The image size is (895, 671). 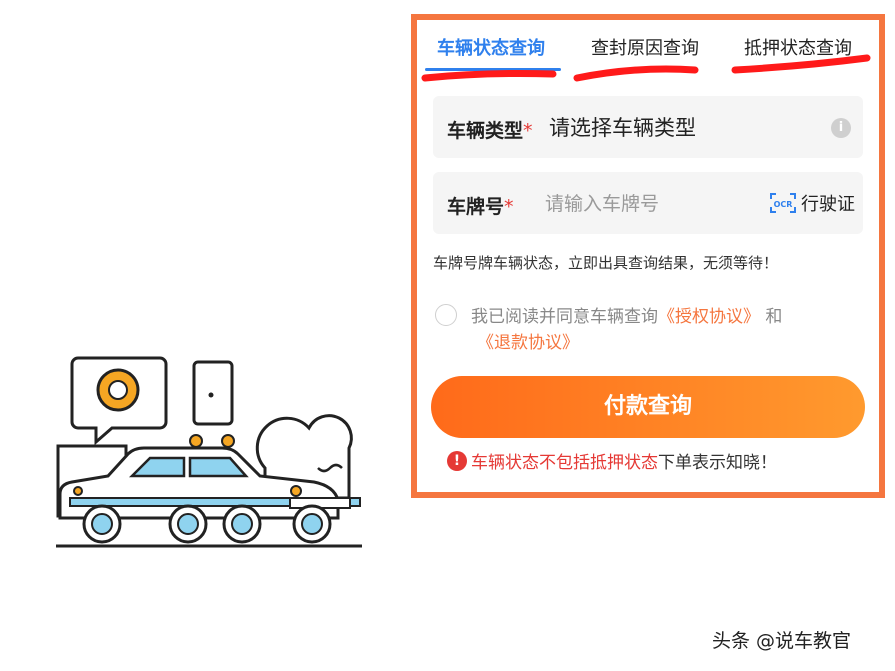 I want to click on agreement-text: 我已阅读并同意车辆查询《授权协议》 和, so click(x=627, y=317).